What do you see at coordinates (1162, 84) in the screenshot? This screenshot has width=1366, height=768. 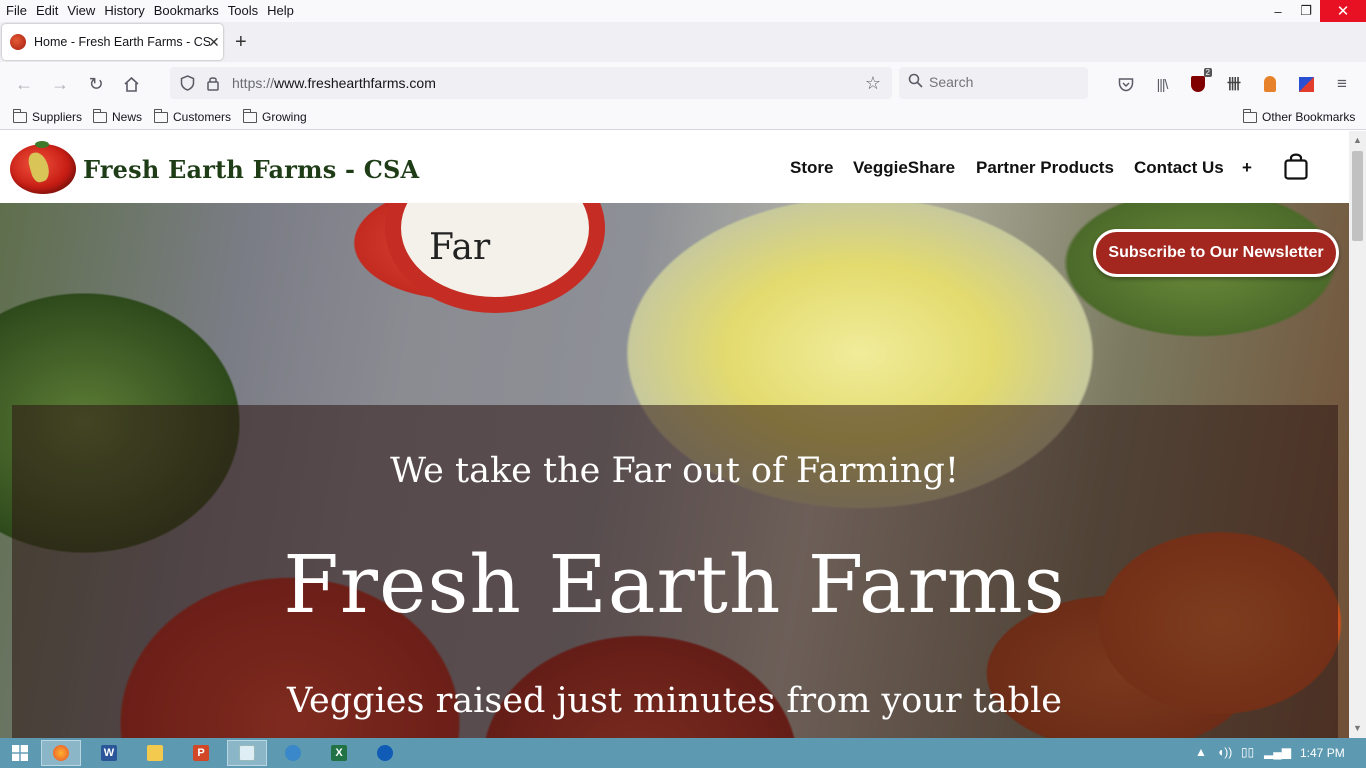 I see `library-icon: |||\` at bounding box center [1162, 84].